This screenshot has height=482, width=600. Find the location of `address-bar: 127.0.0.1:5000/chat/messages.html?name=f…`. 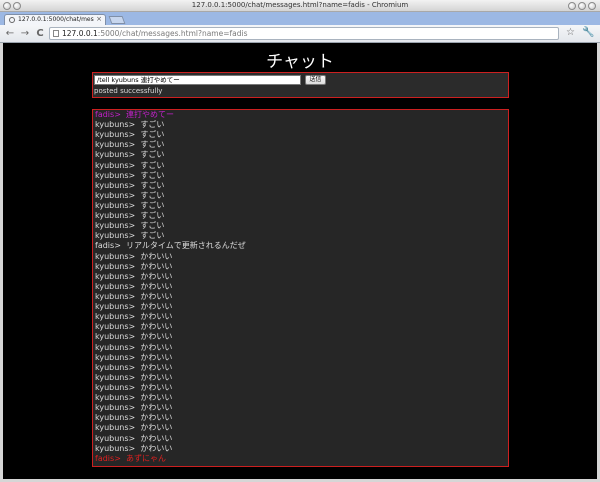

address-bar: 127.0.0.1:5000/chat/messages.html?name=f… is located at coordinates (304, 33).